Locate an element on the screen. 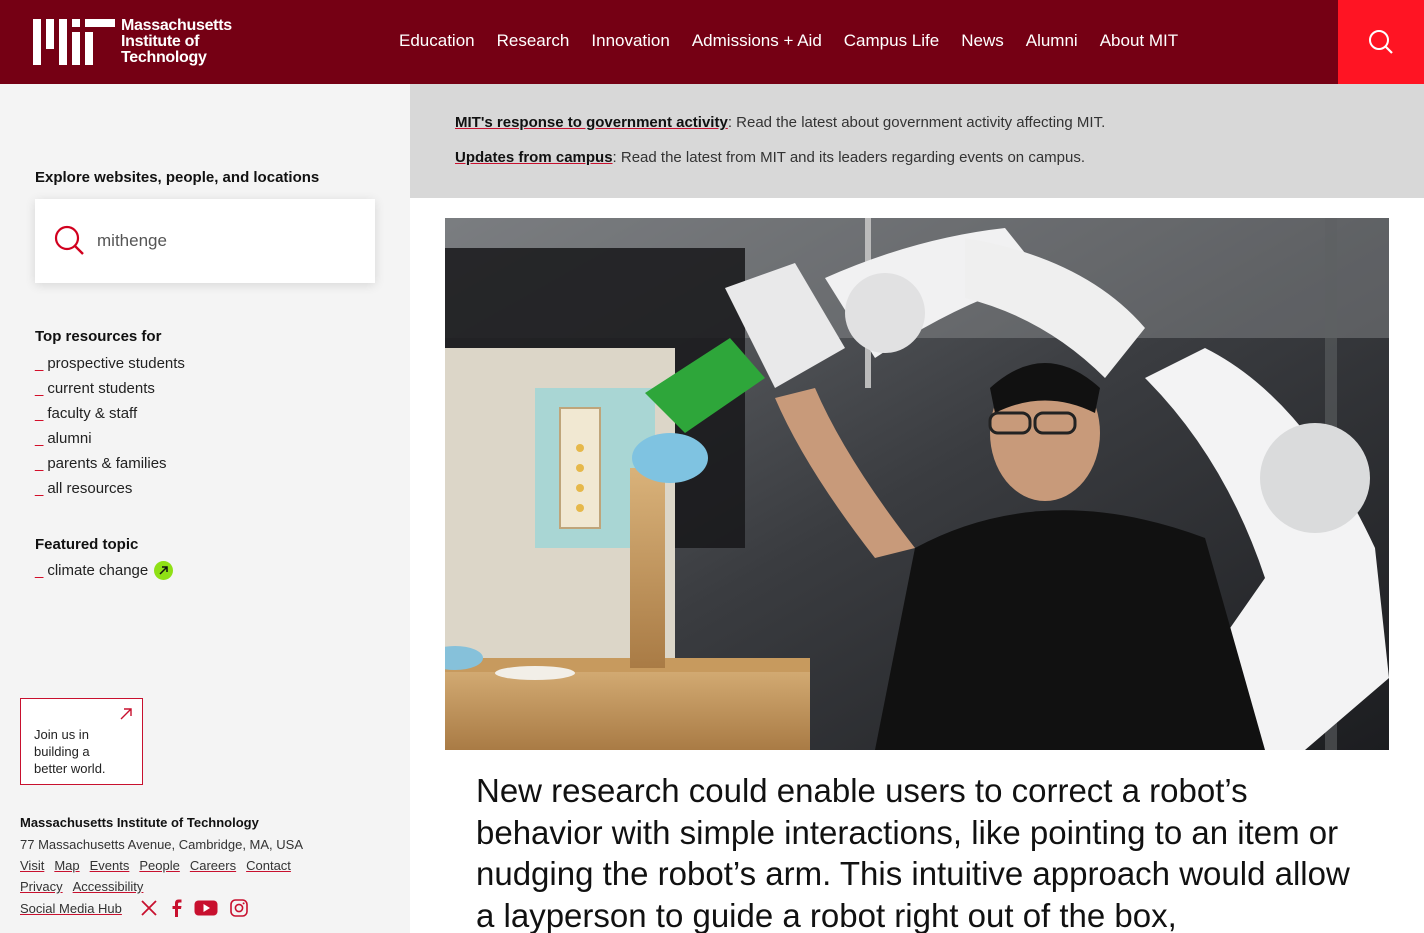 This screenshot has height=933, width=1424. alert-link: MIT's response to government activity is located at coordinates (591, 122).